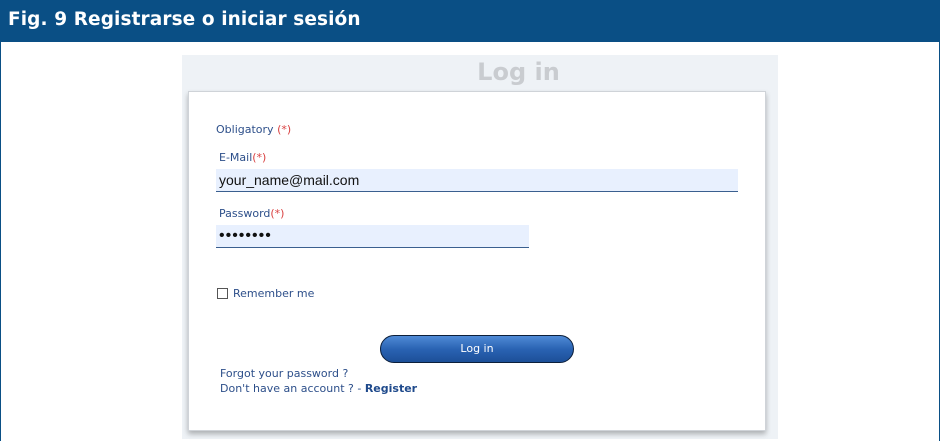 The width and height of the screenshot is (940, 441). I want to click on password-label-row: Password(*), so click(251, 213).